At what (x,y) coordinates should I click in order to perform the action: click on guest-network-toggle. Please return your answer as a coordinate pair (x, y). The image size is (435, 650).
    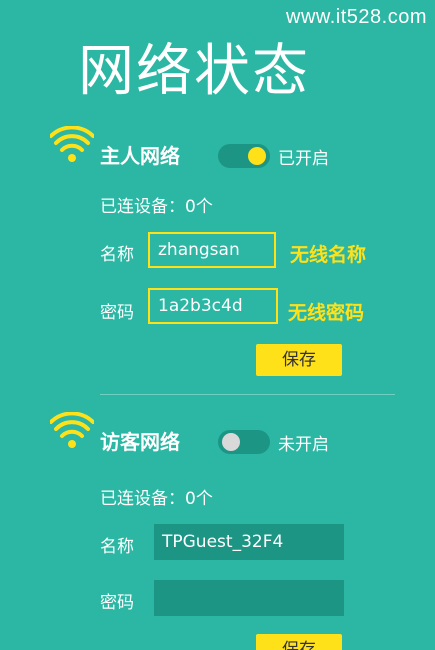
    Looking at the image, I should click on (244, 442).